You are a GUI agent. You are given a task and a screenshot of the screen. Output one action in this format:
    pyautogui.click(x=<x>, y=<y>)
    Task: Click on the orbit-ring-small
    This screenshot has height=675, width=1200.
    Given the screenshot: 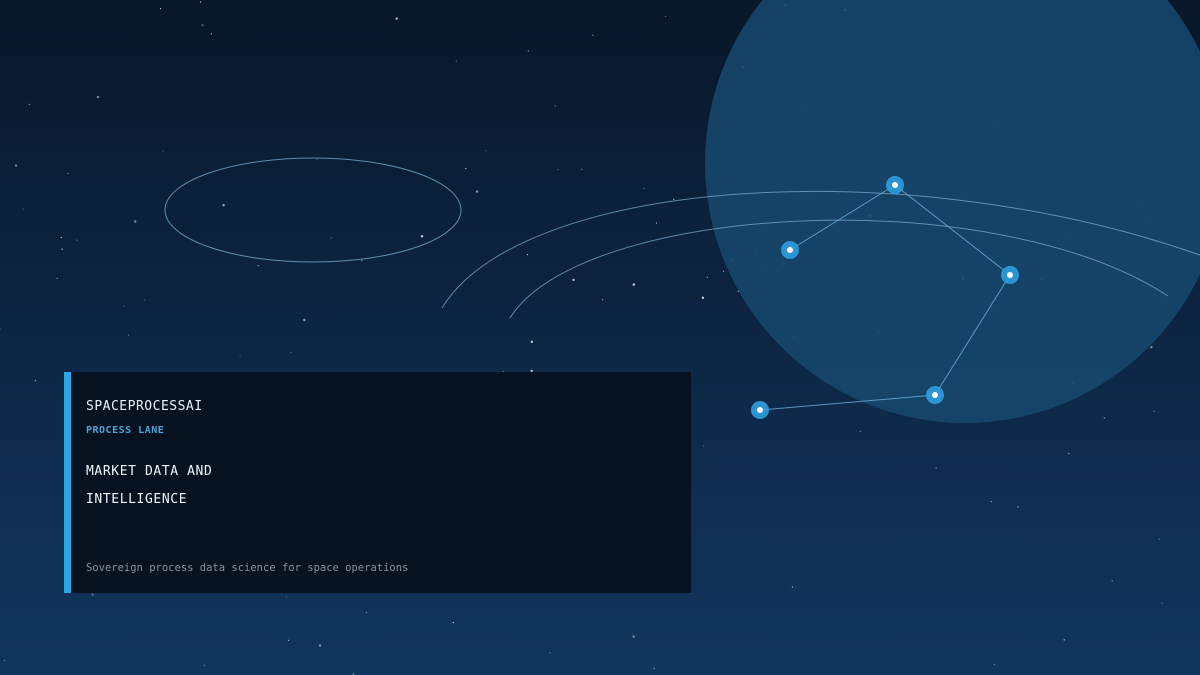 What is the action you would take?
    pyautogui.click(x=313, y=210)
    